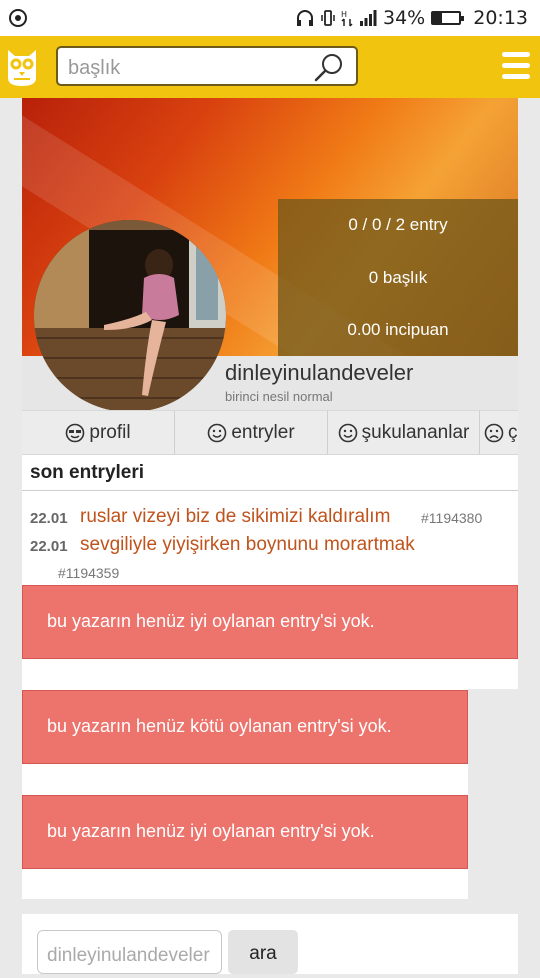  Describe the element at coordinates (329, 67) in the screenshot. I see `search-icon` at that location.